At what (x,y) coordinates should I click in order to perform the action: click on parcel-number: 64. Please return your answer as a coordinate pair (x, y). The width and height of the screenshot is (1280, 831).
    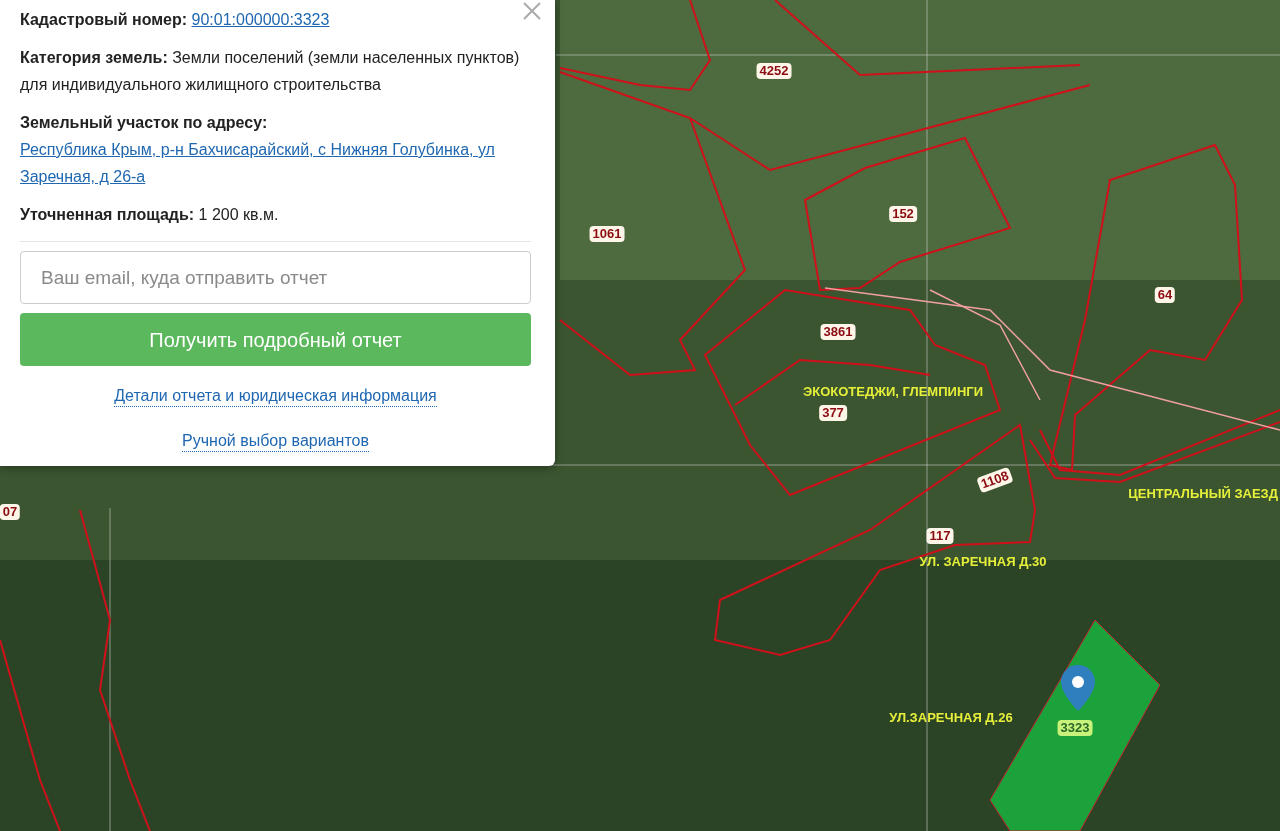
    Looking at the image, I should click on (1165, 295).